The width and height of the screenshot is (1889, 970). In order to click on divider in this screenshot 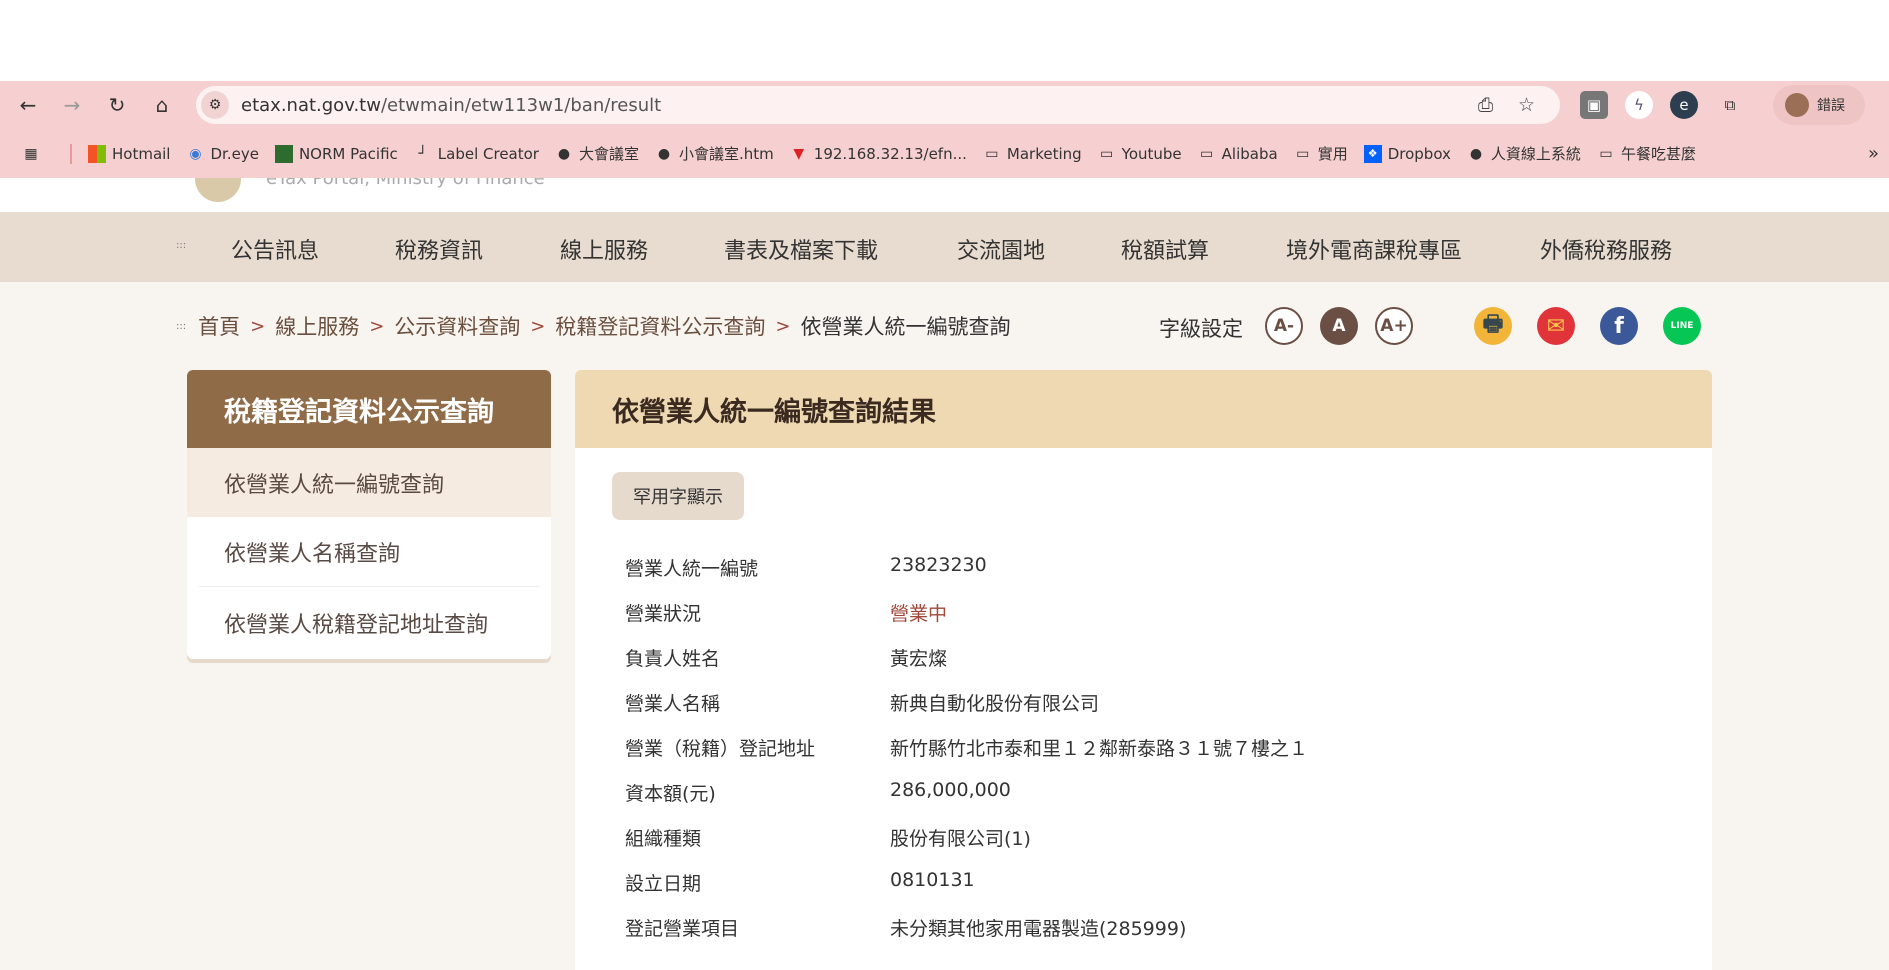, I will do `click(71, 153)`.